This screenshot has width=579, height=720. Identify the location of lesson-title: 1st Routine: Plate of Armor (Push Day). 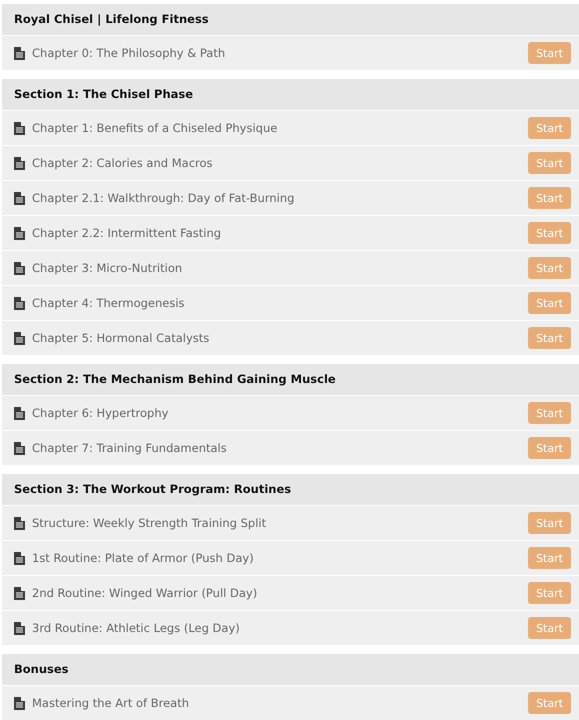
(143, 558).